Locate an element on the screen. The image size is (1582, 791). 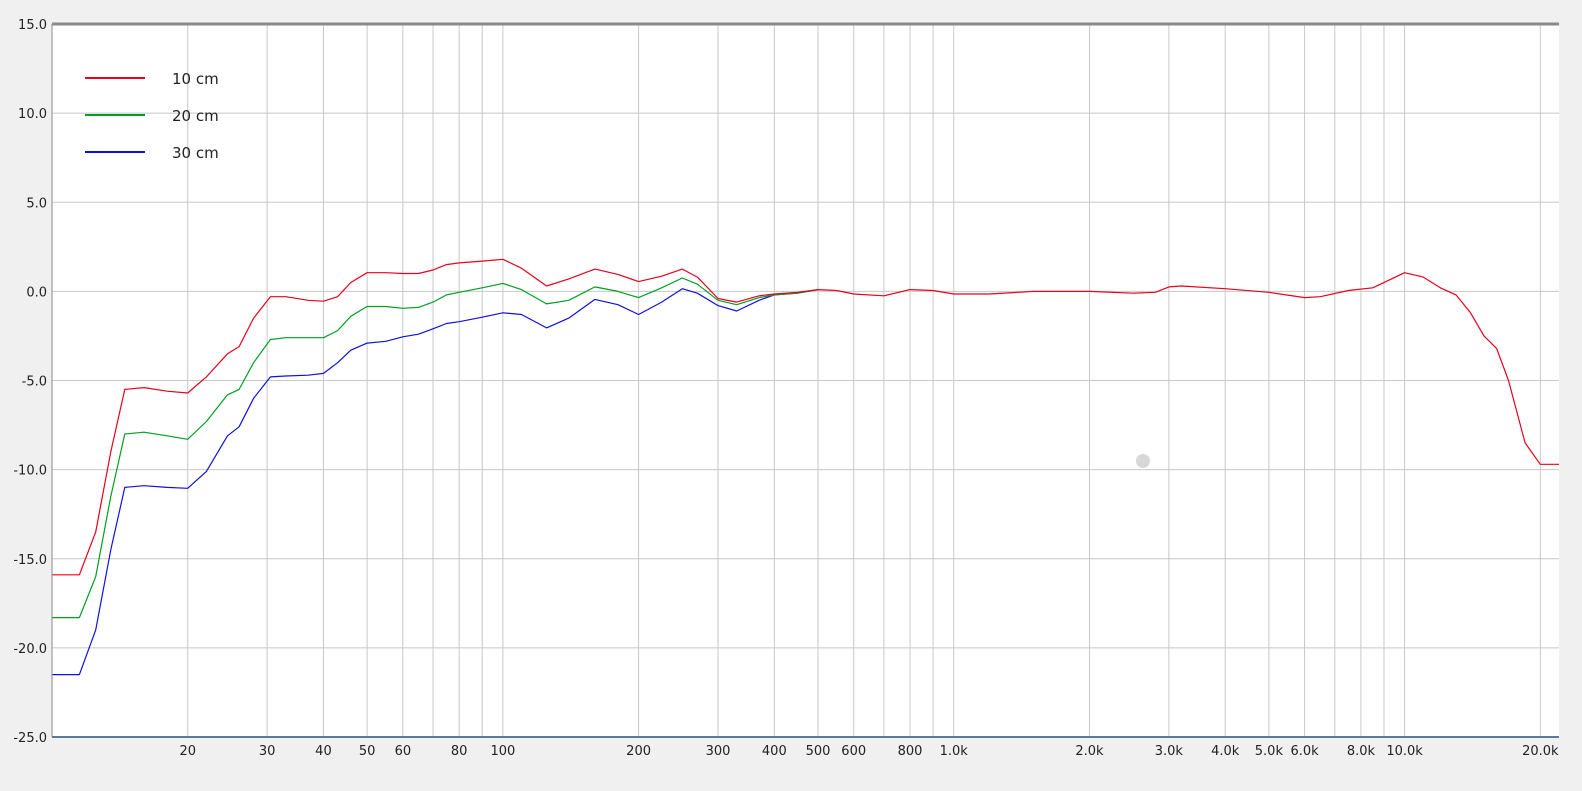
x-tick-label: 200 is located at coordinates (638, 751).